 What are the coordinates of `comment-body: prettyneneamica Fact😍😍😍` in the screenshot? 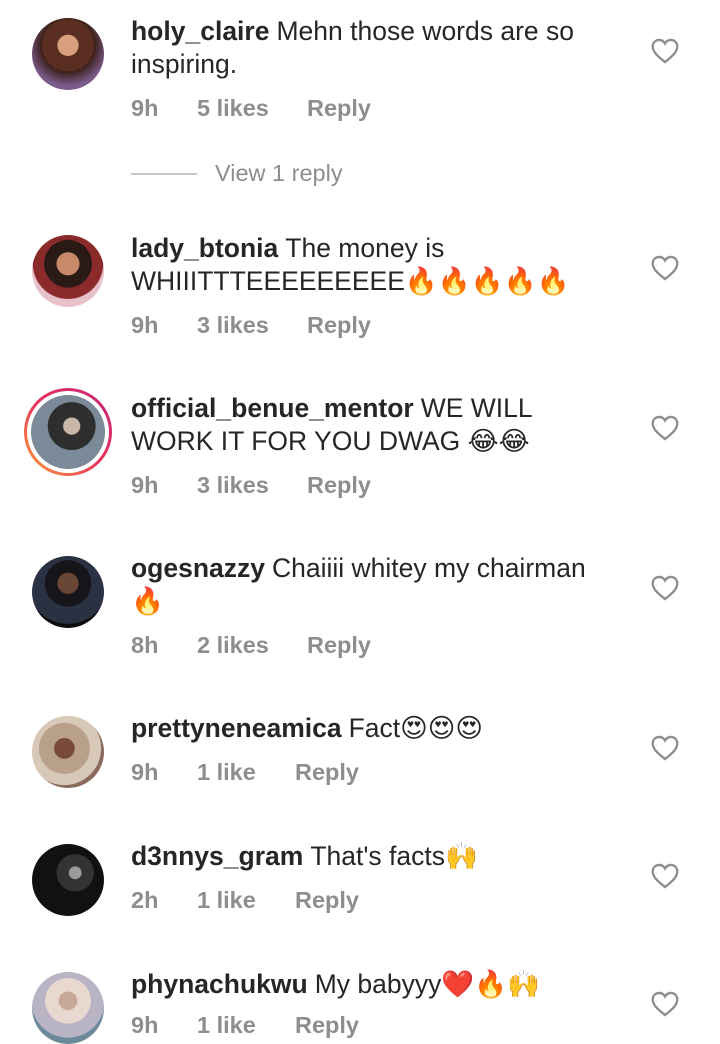 It's located at (376, 728).